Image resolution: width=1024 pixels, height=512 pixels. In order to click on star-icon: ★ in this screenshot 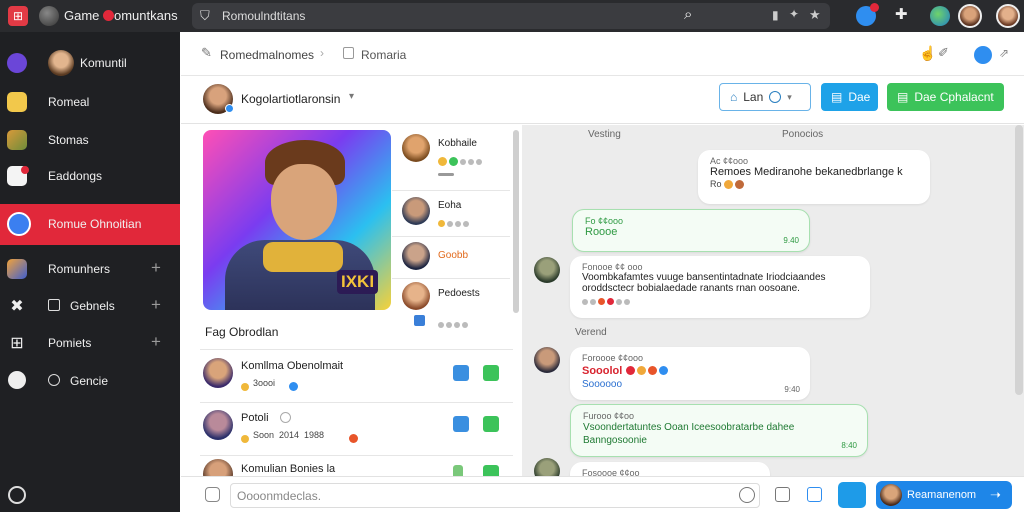, I will do `click(815, 15)`.